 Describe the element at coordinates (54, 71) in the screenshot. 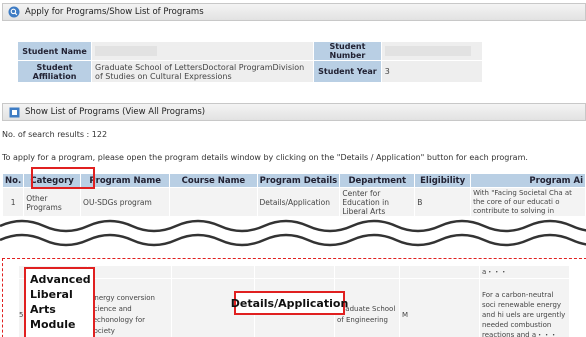

I see `student-affiliation-label: Student Affiliation` at that location.